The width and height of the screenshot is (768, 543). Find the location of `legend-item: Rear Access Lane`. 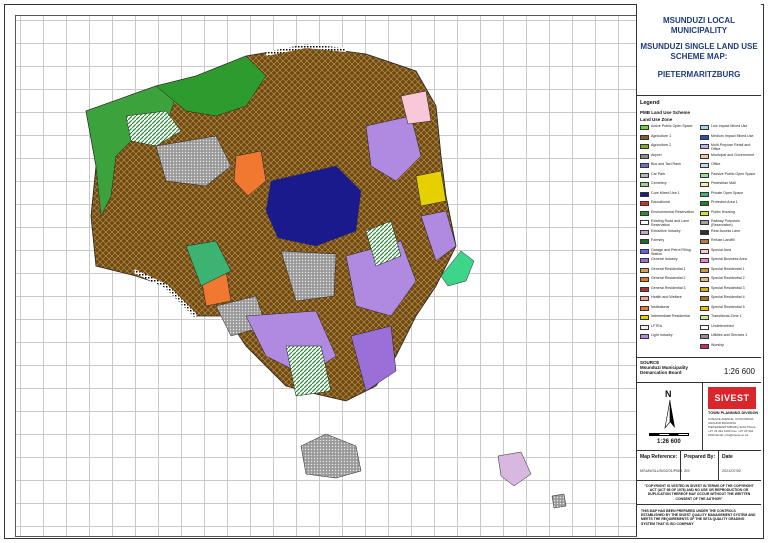

legend-item: Rear Access Lane is located at coordinates (729, 233).